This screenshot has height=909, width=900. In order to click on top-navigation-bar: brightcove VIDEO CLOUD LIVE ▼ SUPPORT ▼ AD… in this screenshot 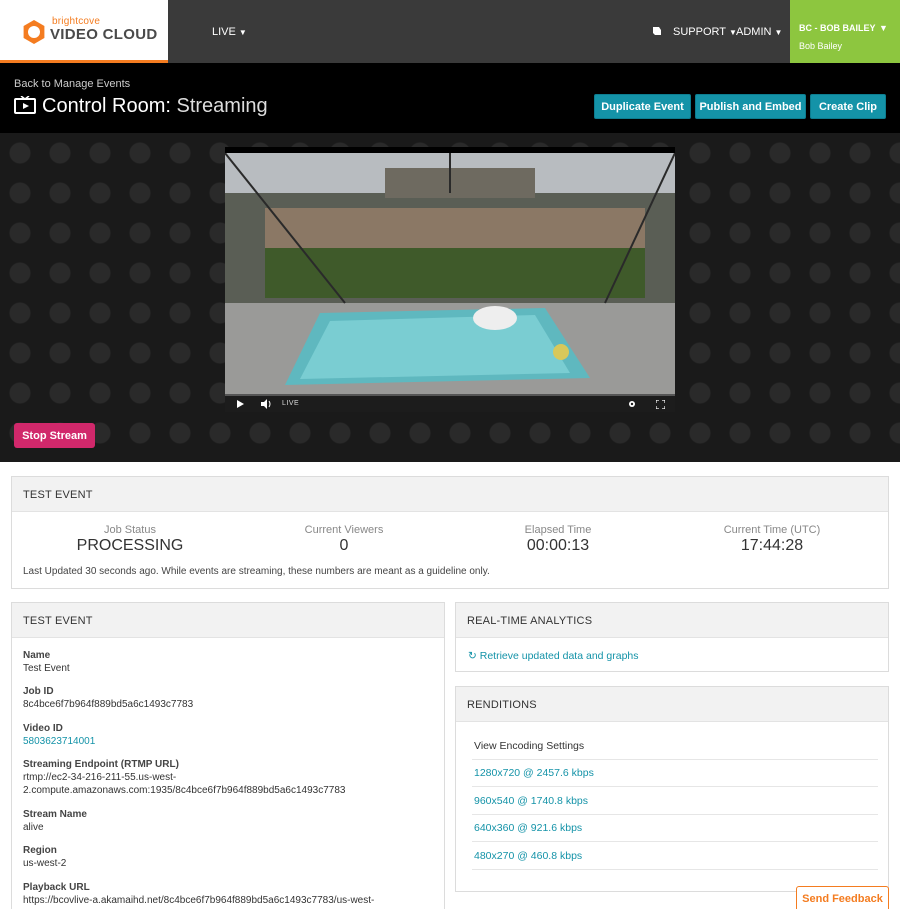, I will do `click(450, 31)`.